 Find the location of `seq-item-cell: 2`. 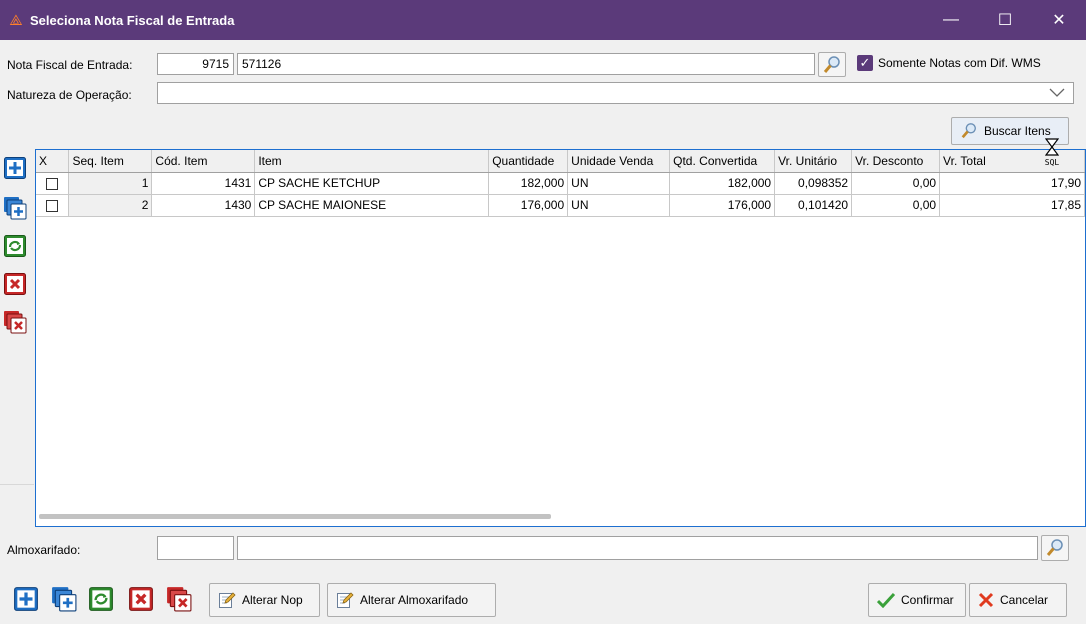

seq-item-cell: 2 is located at coordinates (110, 205).